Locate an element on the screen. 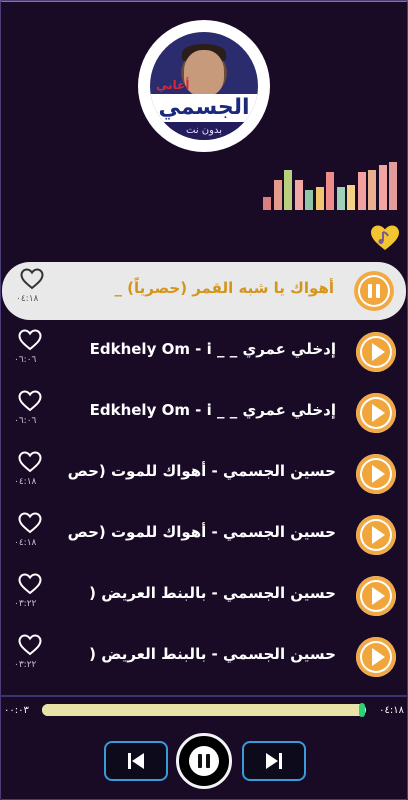 The width and height of the screenshot is (408, 800). play-pause-button is located at coordinates (204, 761).